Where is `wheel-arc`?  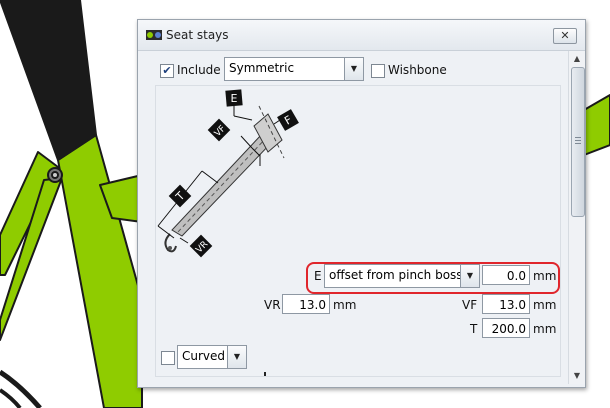 wheel-arc is located at coordinates (21, 388).